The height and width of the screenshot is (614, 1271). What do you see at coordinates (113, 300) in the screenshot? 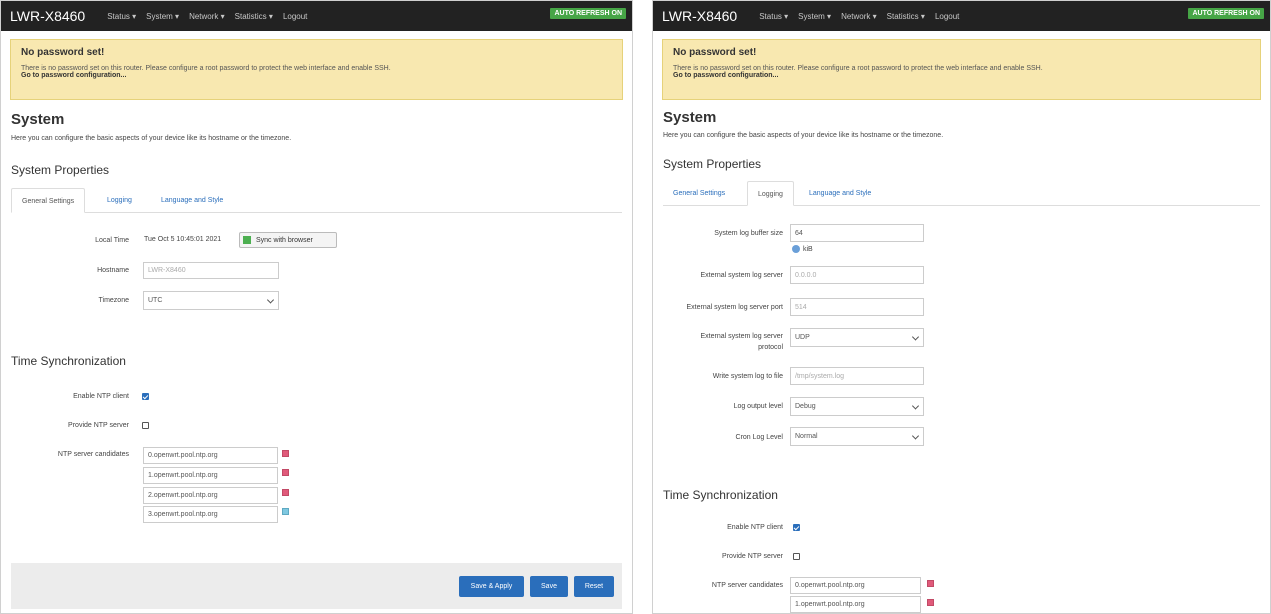
I see `timezone-label: Timezone` at bounding box center [113, 300].